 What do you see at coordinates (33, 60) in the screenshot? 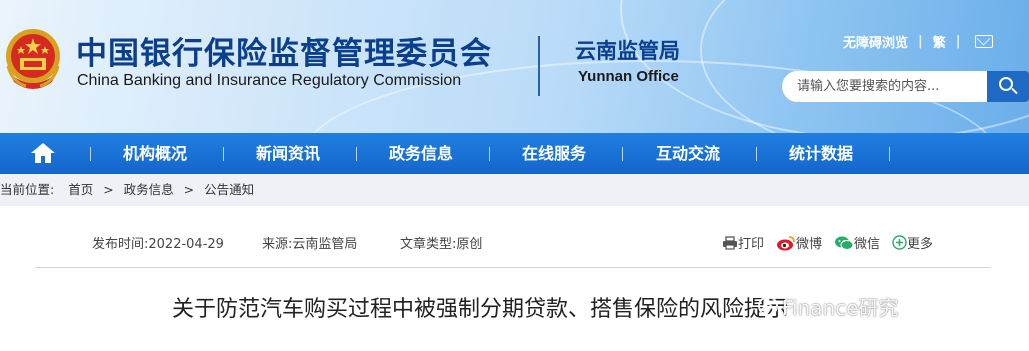
I see `national-emblem-icon` at bounding box center [33, 60].